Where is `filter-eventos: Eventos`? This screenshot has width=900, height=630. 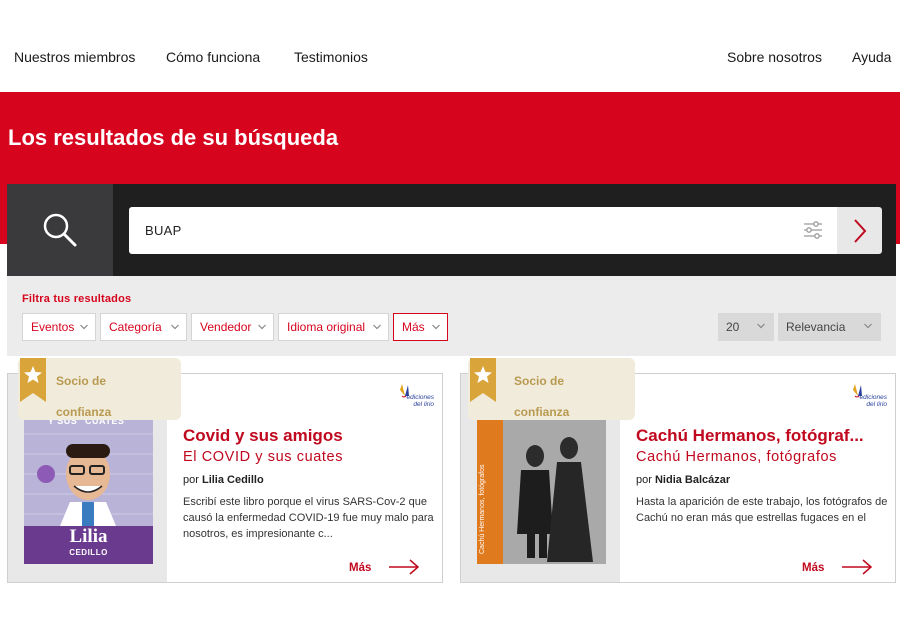 filter-eventos: Eventos is located at coordinates (59, 327).